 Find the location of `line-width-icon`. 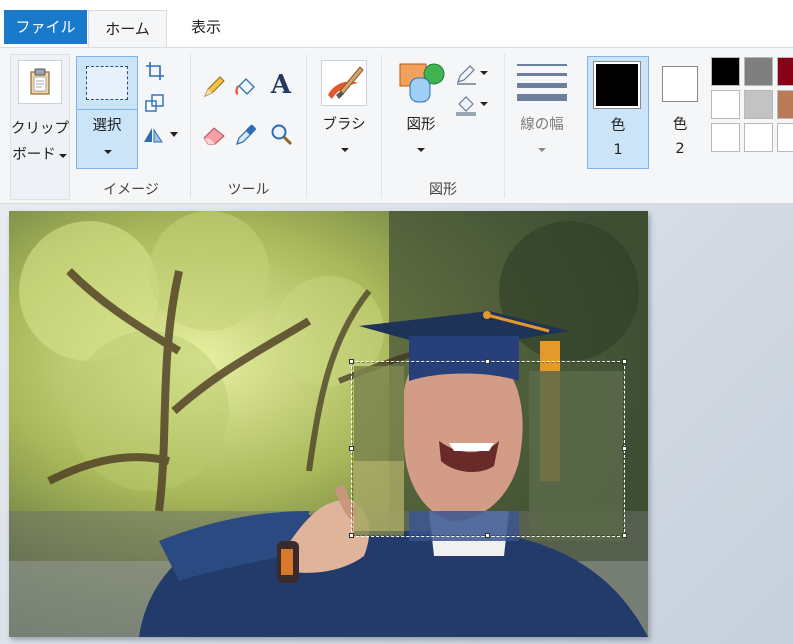

line-width-icon is located at coordinates (542, 82).